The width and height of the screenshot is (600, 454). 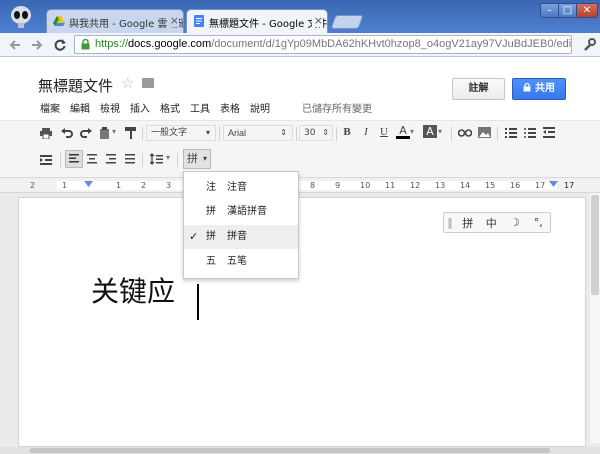 I want to click on menu-item-char: 注, so click(x=211, y=187).